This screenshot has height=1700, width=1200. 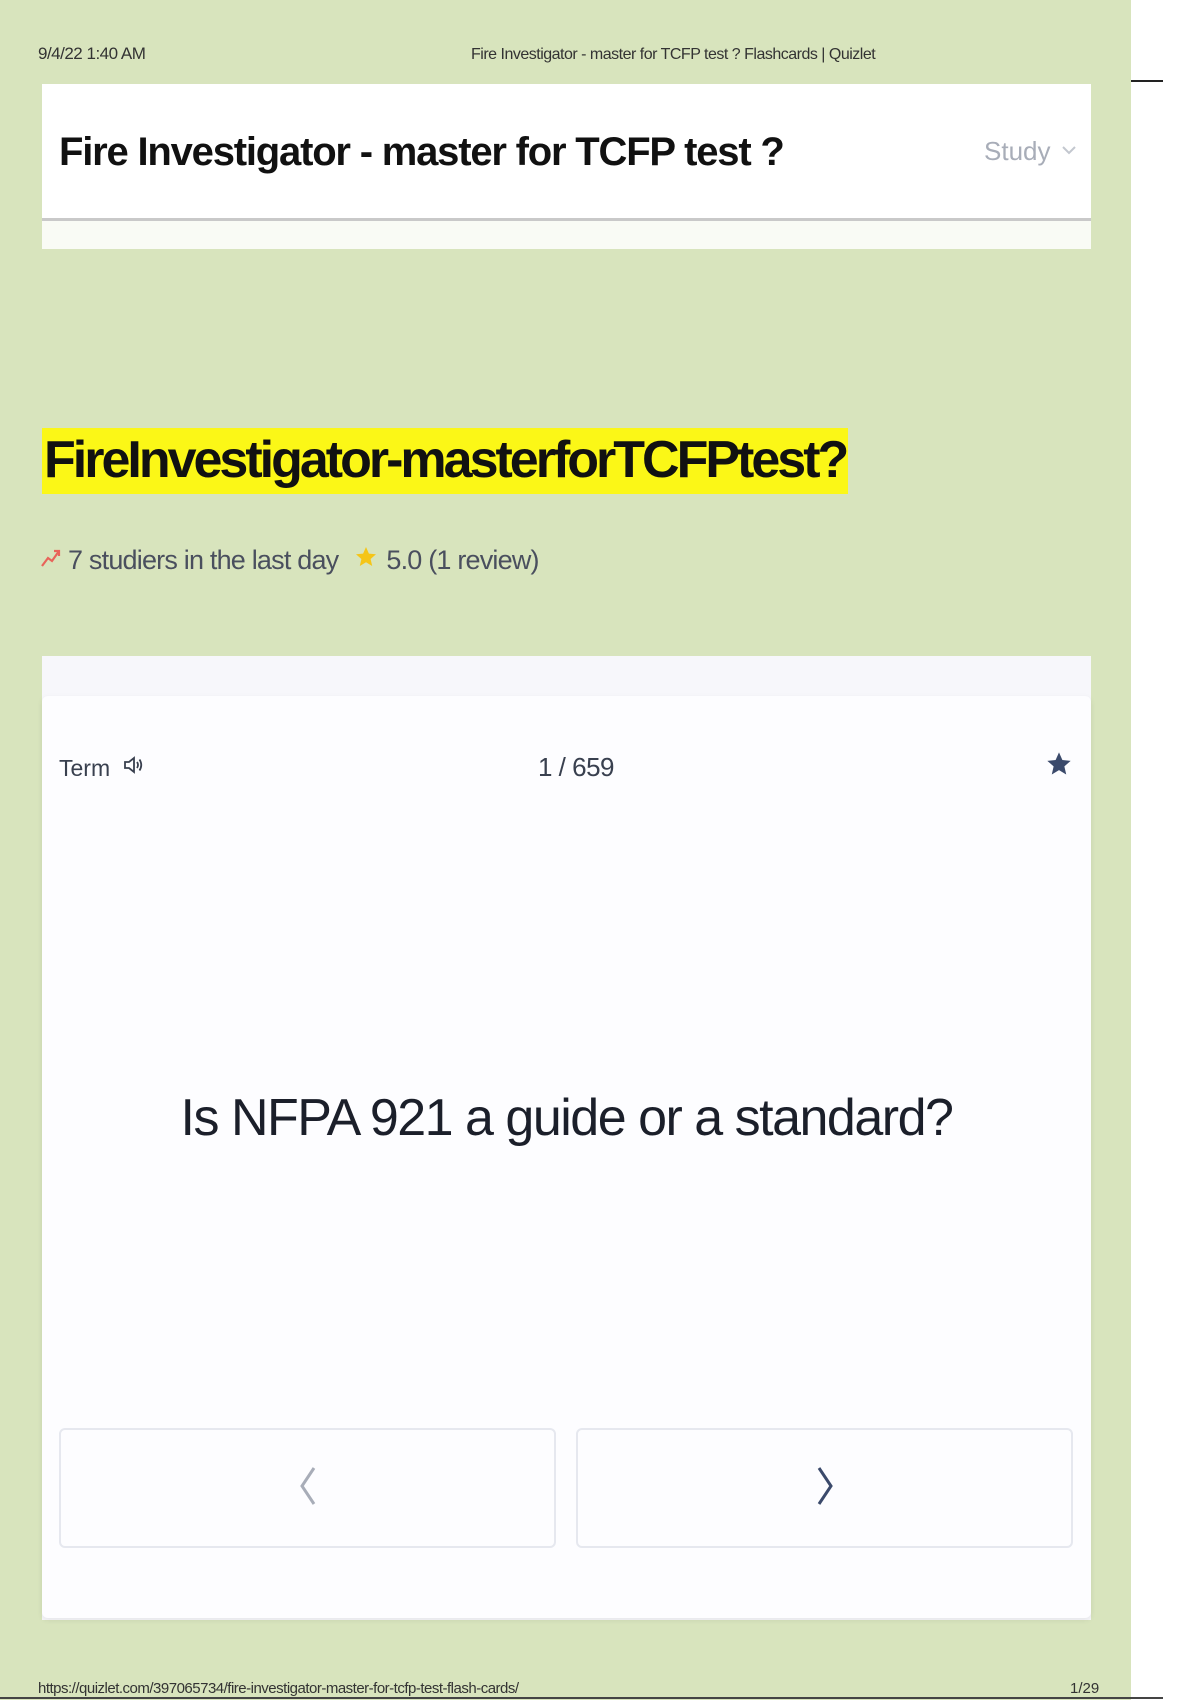 What do you see at coordinates (366, 560) in the screenshot?
I see `rating-star-icon` at bounding box center [366, 560].